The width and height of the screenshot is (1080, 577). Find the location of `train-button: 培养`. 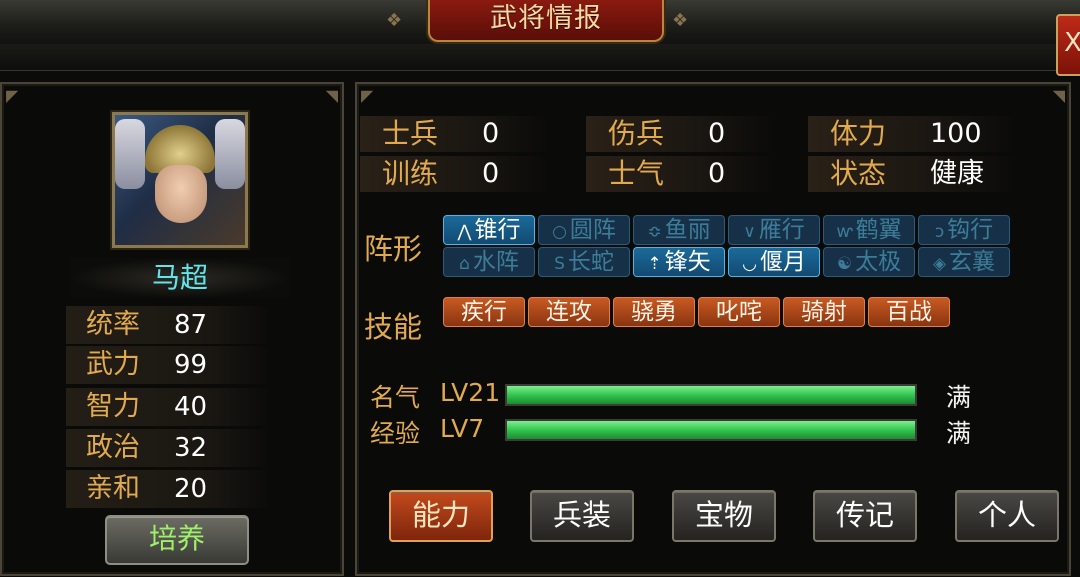

train-button: 培养 is located at coordinates (177, 540).